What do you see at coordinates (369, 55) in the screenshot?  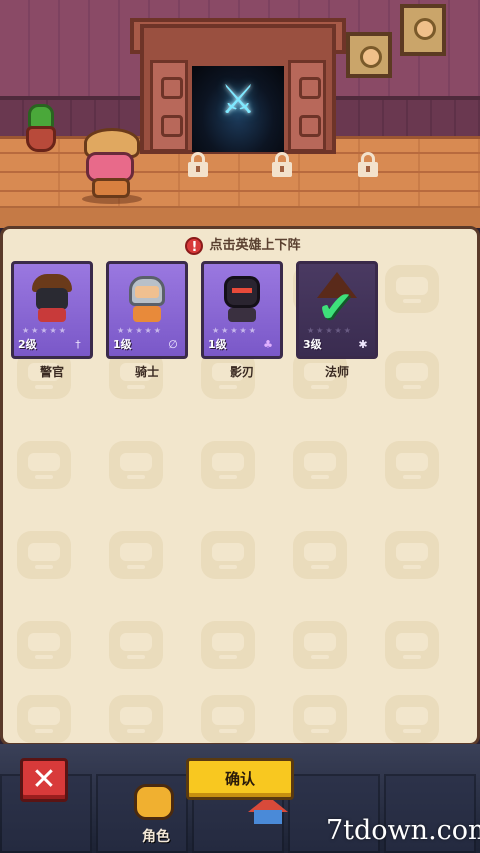 I see `wall-portrait-left` at bounding box center [369, 55].